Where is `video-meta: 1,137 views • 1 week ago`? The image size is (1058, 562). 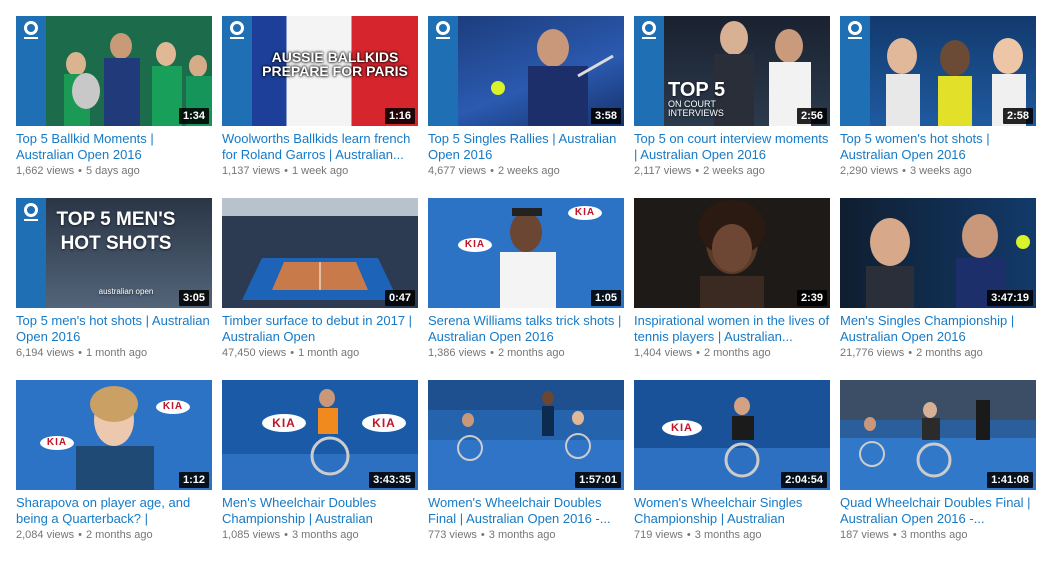
video-meta: 1,137 views • 1 week ago is located at coordinates (320, 171).